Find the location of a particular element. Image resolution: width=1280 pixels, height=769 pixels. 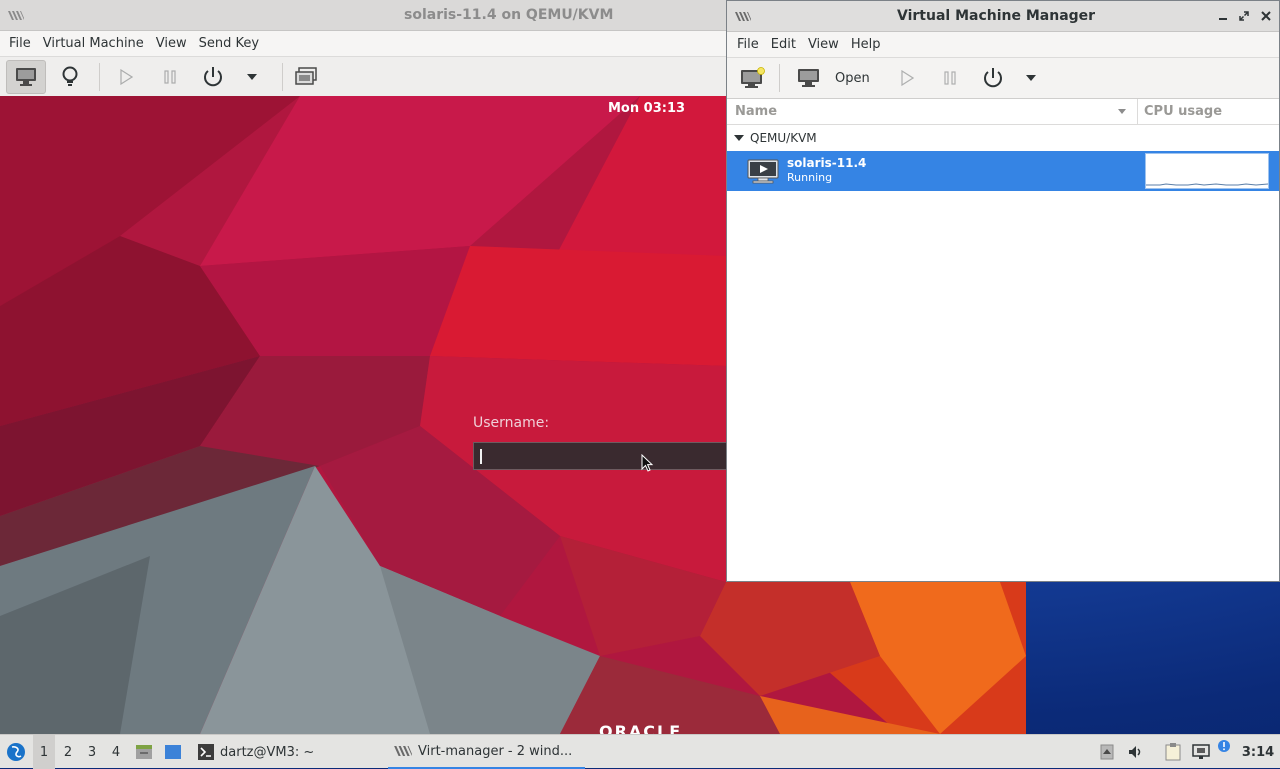

vmm-menu-edit: Edit is located at coordinates (783, 45).